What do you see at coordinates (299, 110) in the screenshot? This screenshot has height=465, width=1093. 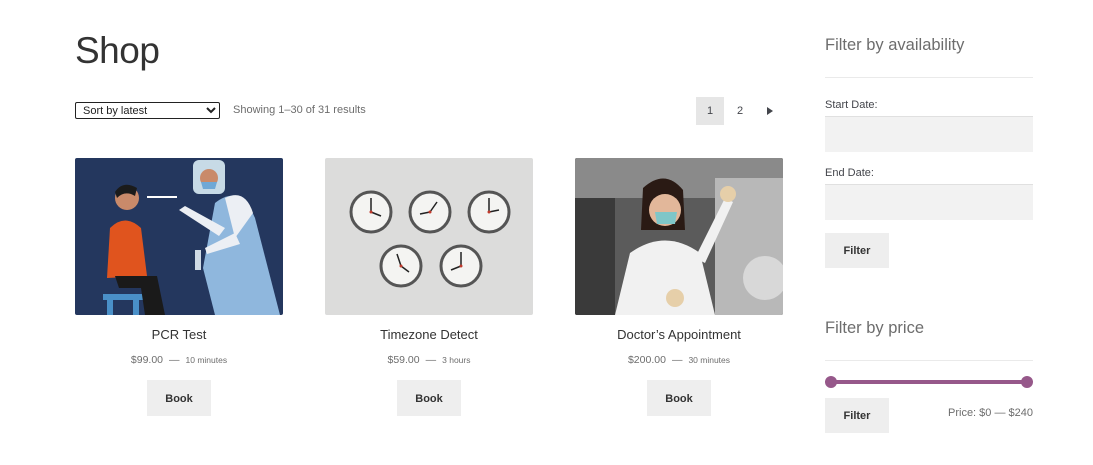 I see `result-count: Showing 1–30 of 31 results` at bounding box center [299, 110].